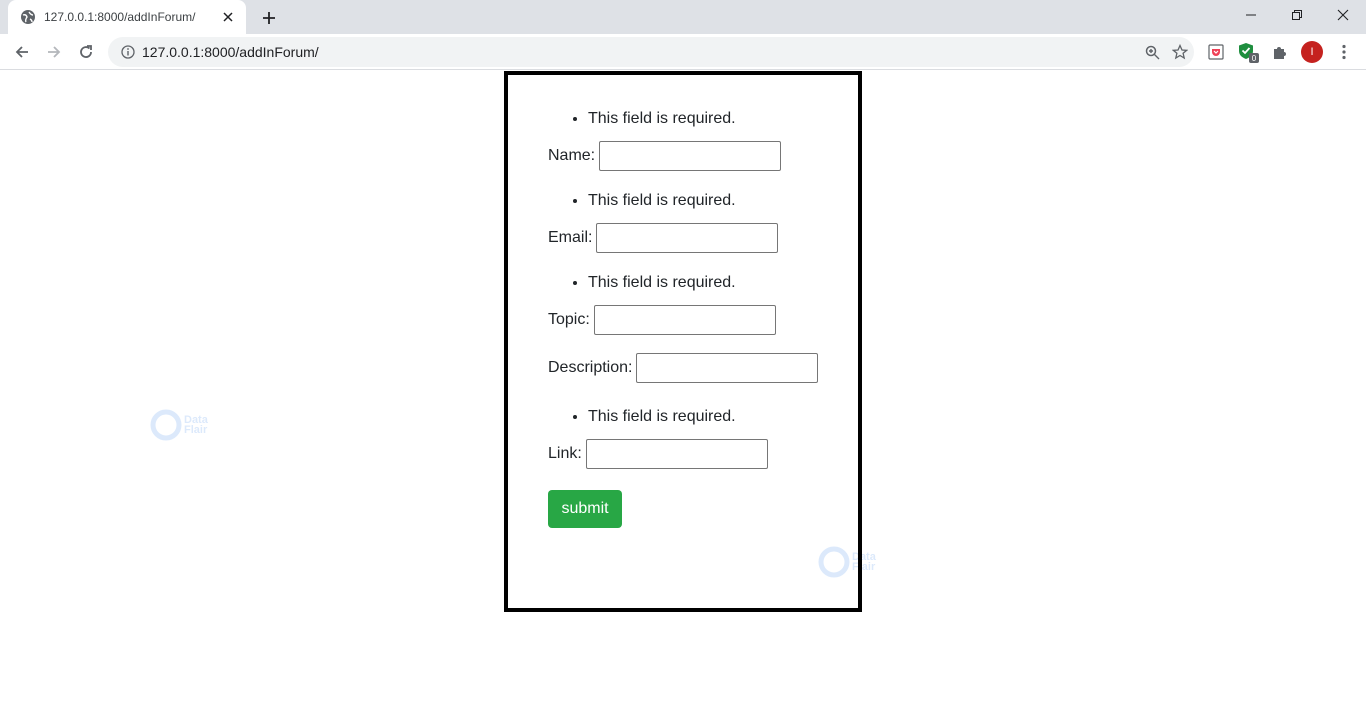  Describe the element at coordinates (1152, 52) in the screenshot. I see `zoom-icon` at that location.